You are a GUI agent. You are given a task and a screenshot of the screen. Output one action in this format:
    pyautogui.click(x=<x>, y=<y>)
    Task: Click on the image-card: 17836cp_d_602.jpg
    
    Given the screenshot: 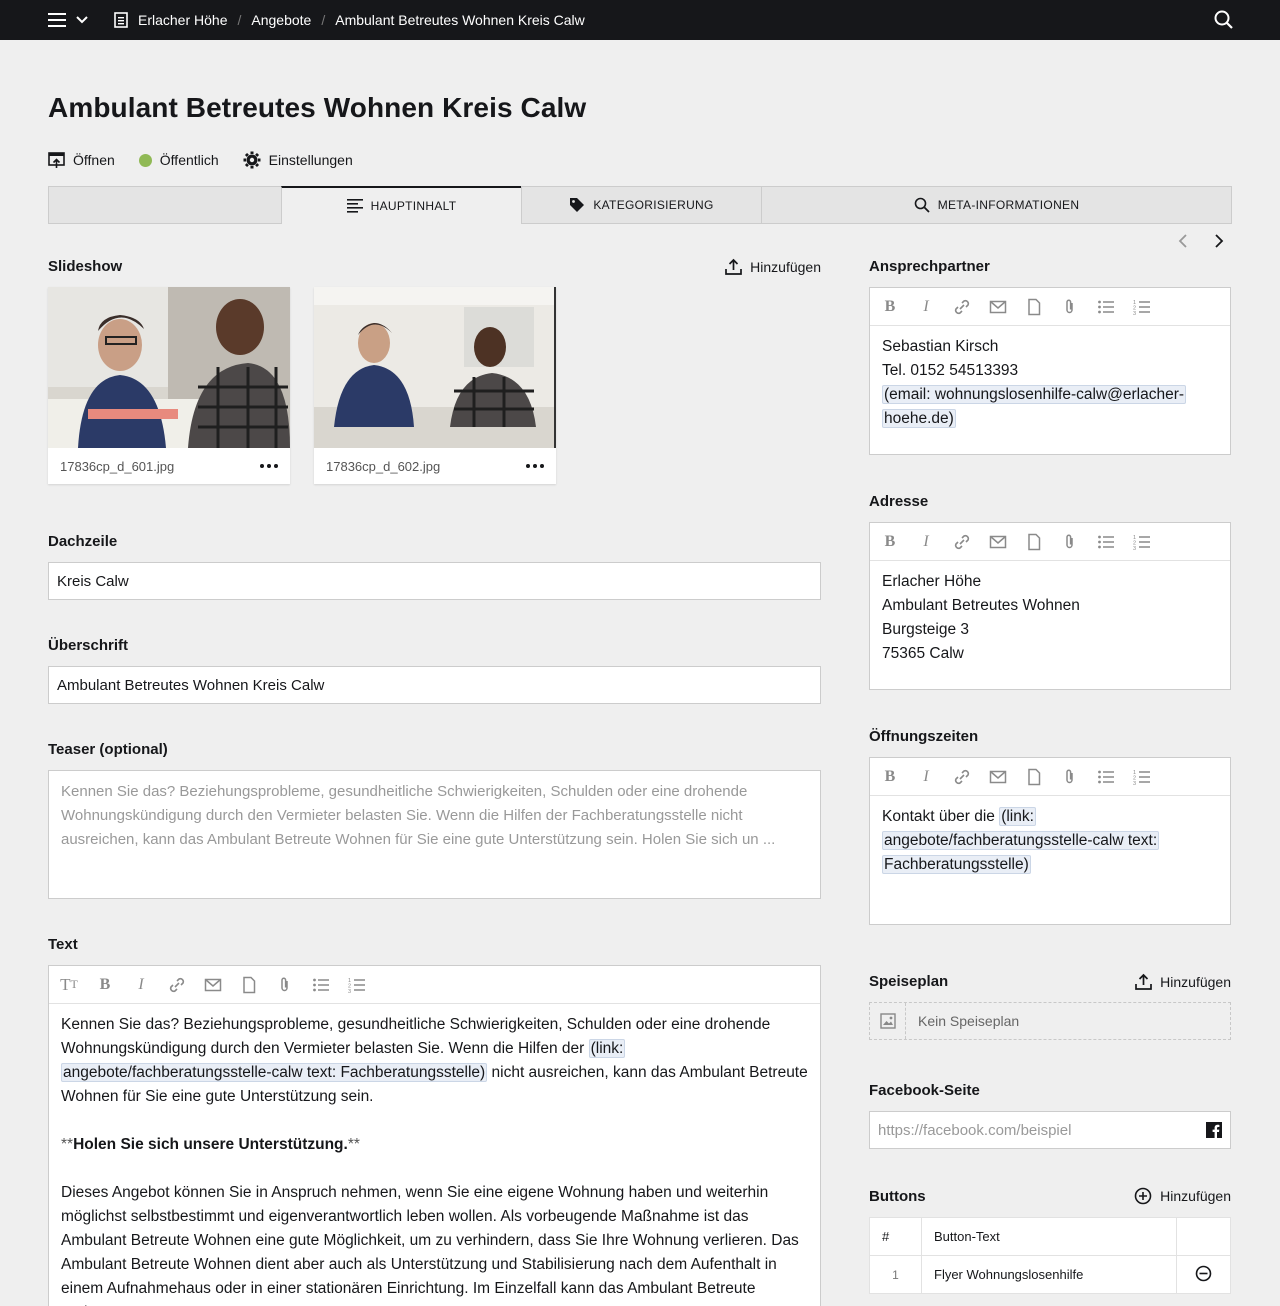 What is the action you would take?
    pyautogui.click(x=435, y=385)
    